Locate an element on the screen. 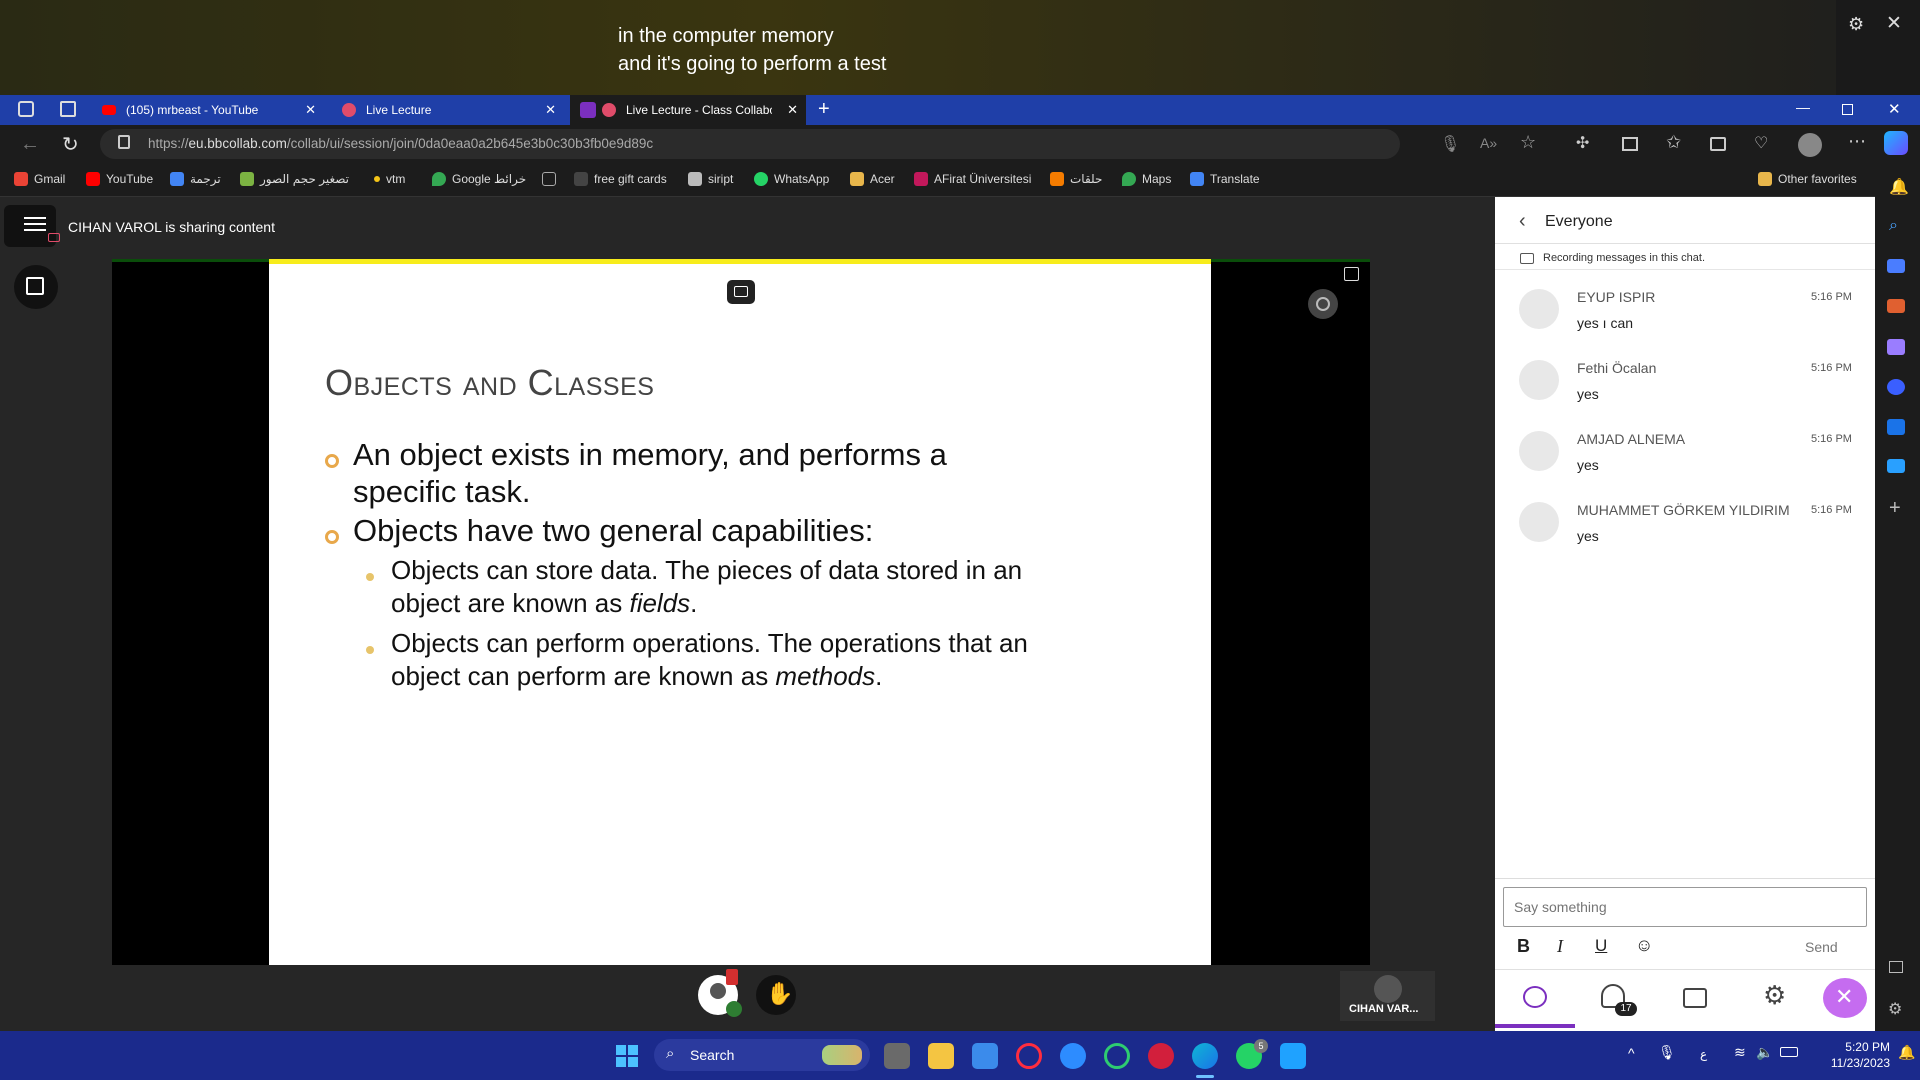 This screenshot has width=1920, height=1080. sub-bullet-emphasis: methods is located at coordinates (825, 676).